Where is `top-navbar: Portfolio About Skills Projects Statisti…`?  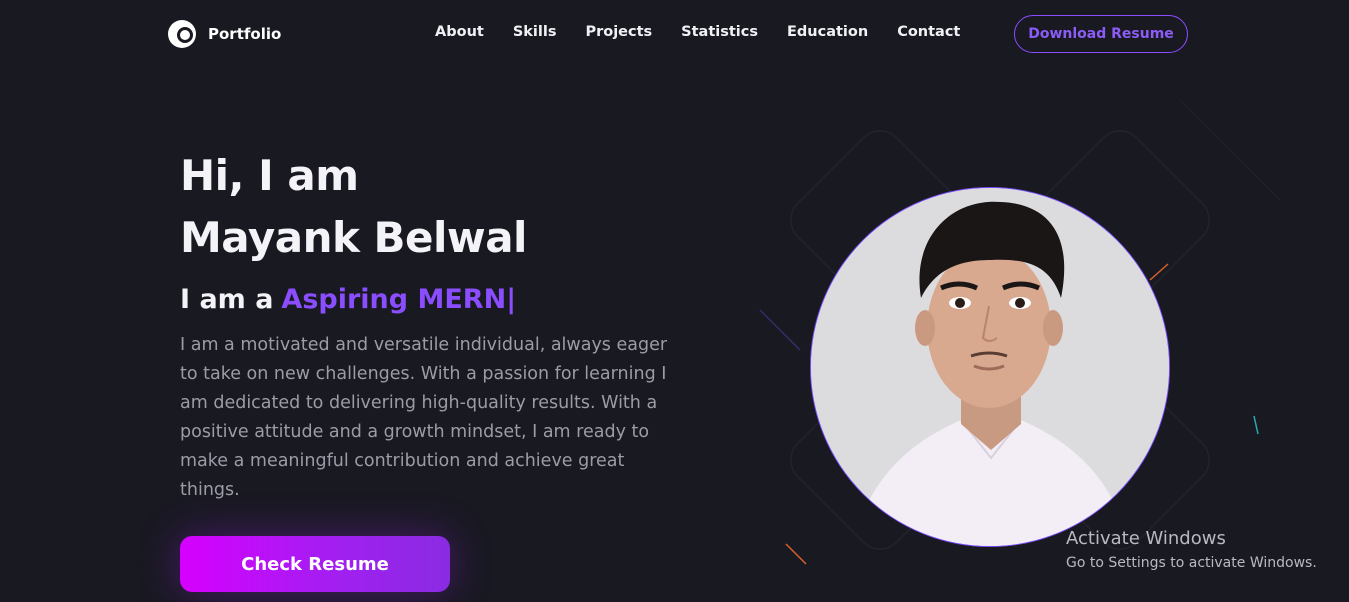 top-navbar: Portfolio About Skills Projects Statisti… is located at coordinates (674, 34).